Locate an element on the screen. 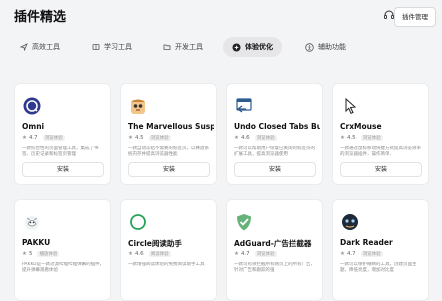 The width and height of the screenshot is (442, 301). plugin-name: PAKKU is located at coordinates (36, 242).